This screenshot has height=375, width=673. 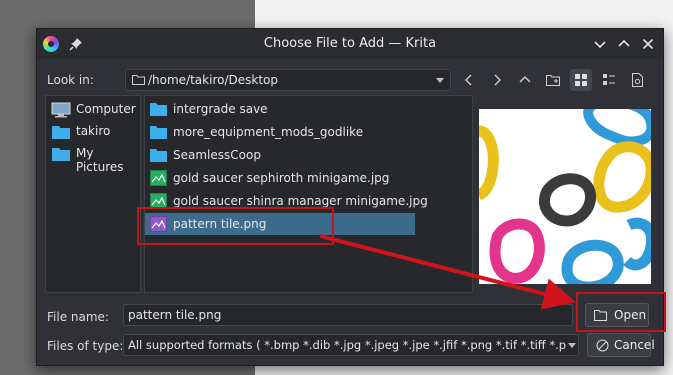 I want to click on file-name: intergrade save, so click(x=220, y=109).